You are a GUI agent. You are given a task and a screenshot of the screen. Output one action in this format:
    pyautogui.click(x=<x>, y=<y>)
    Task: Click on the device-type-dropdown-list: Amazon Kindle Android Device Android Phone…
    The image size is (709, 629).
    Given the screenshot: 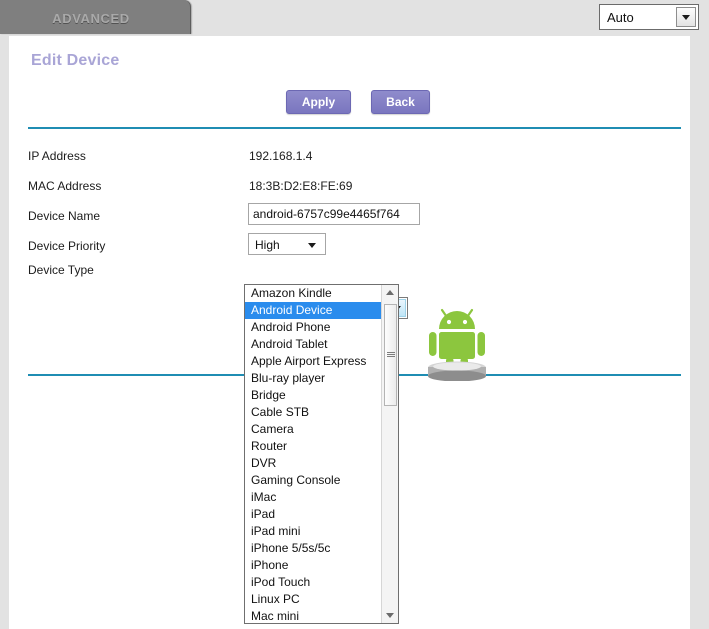 What is the action you would take?
    pyautogui.click(x=321, y=454)
    